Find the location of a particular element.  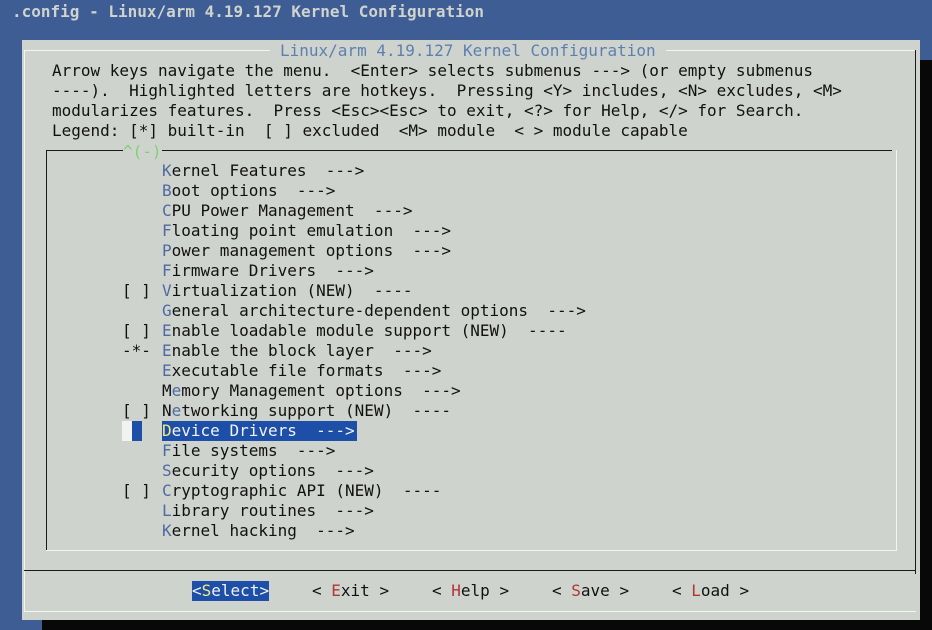

menu-item: Floating point emulation ---> is located at coordinates (492, 231).